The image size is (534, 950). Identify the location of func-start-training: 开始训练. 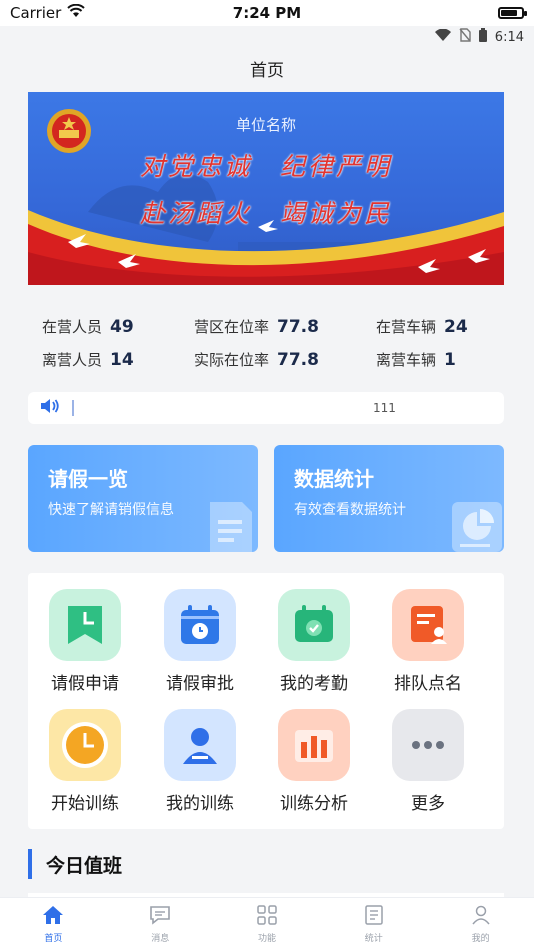
(85, 761).